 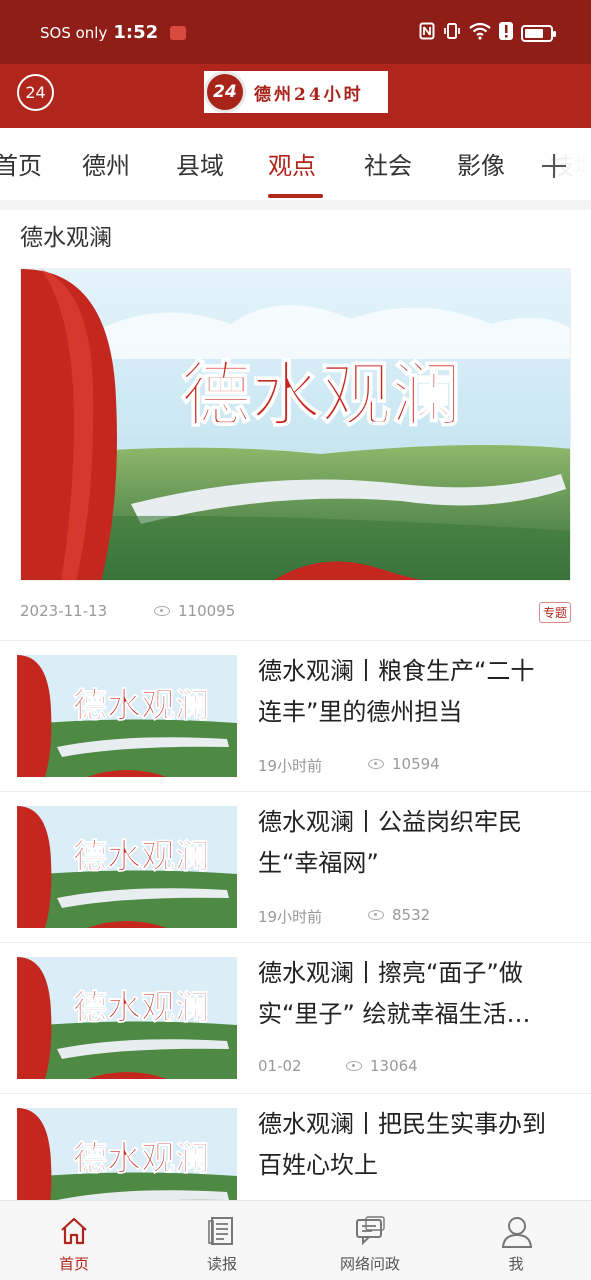 What do you see at coordinates (517, 1232) in the screenshot?
I see `user-icon` at bounding box center [517, 1232].